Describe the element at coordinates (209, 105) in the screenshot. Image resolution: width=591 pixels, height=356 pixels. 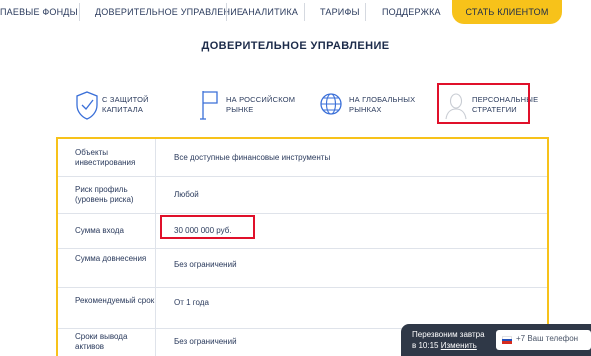
I see `flag-icon` at that location.